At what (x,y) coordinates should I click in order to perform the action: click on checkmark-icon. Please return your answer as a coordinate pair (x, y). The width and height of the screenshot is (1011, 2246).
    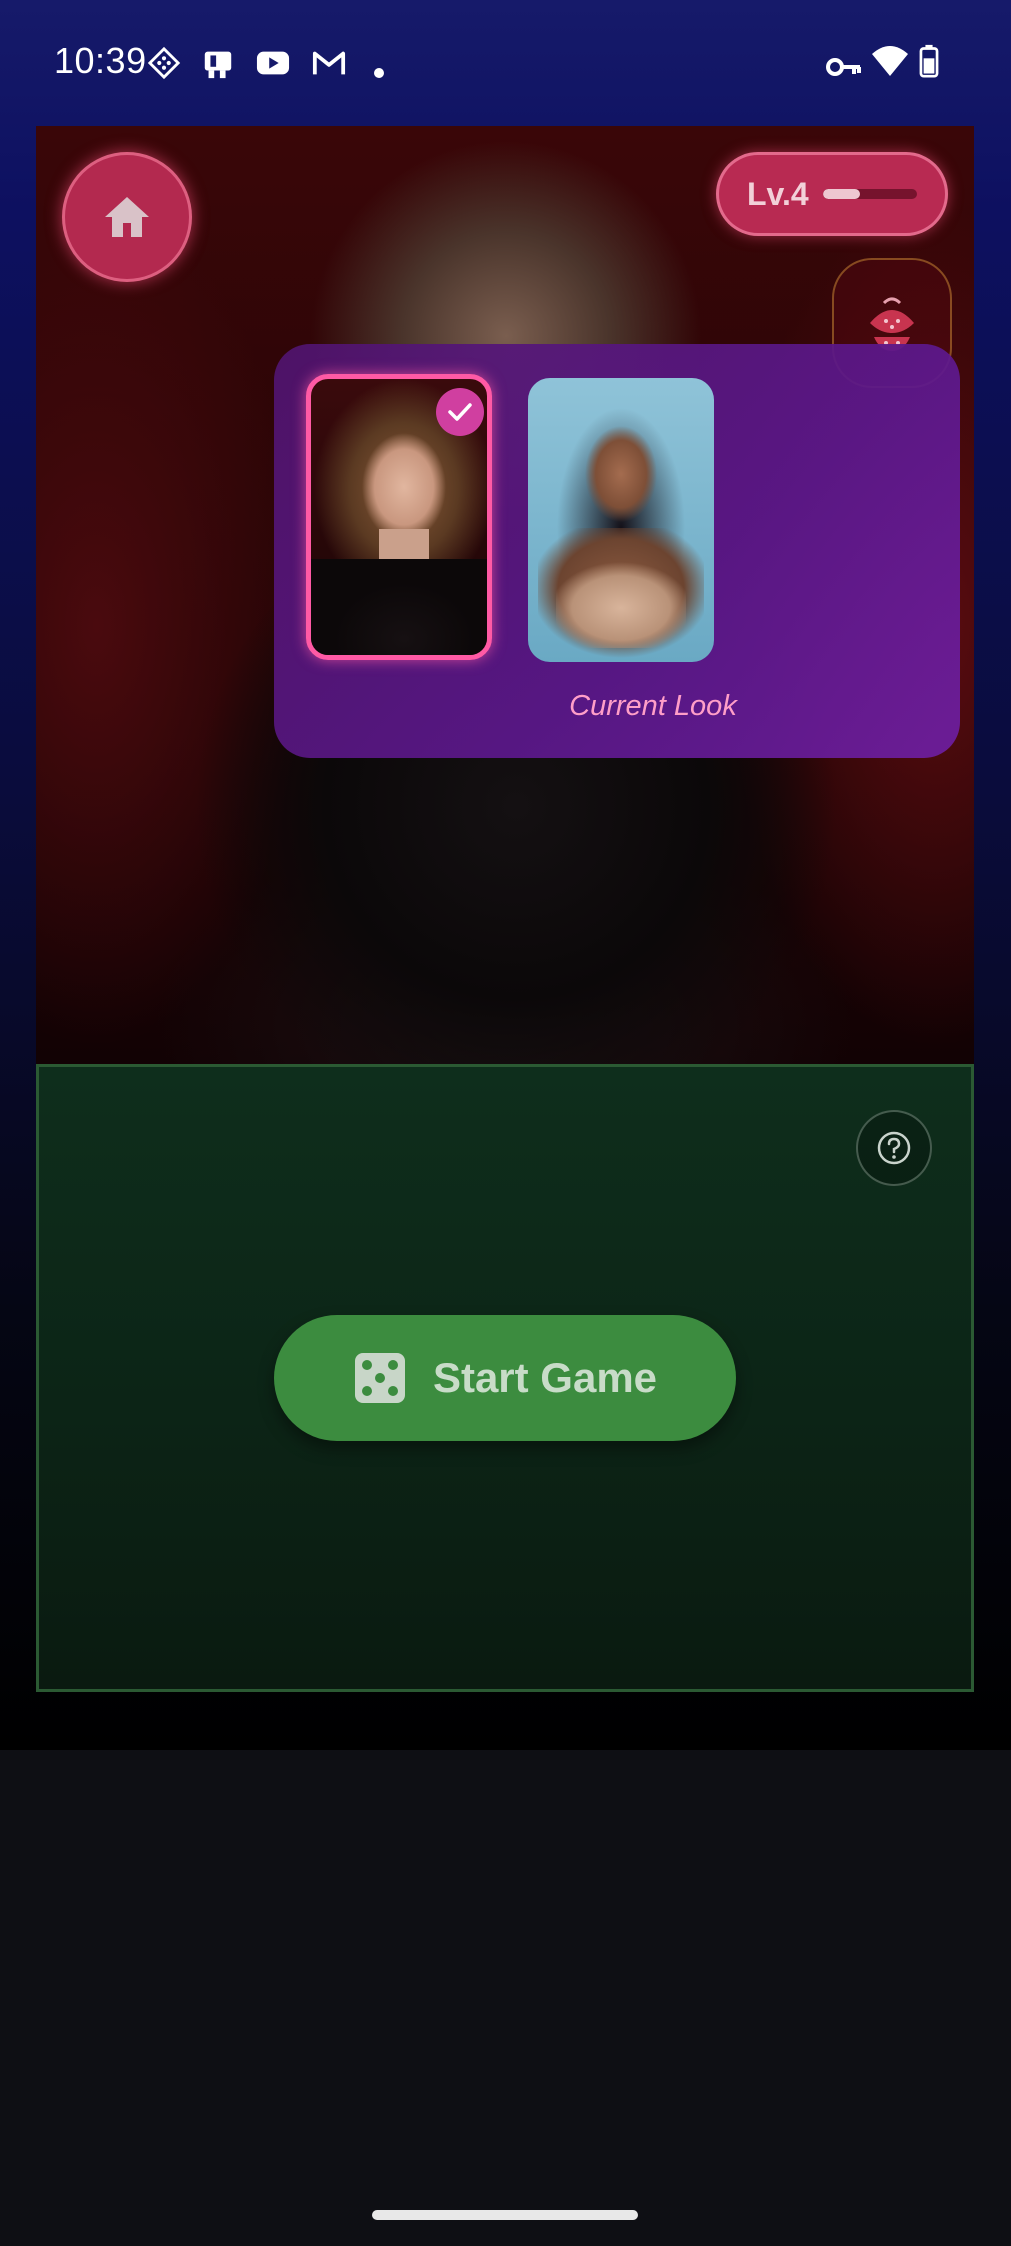
    Looking at the image, I should click on (460, 412).